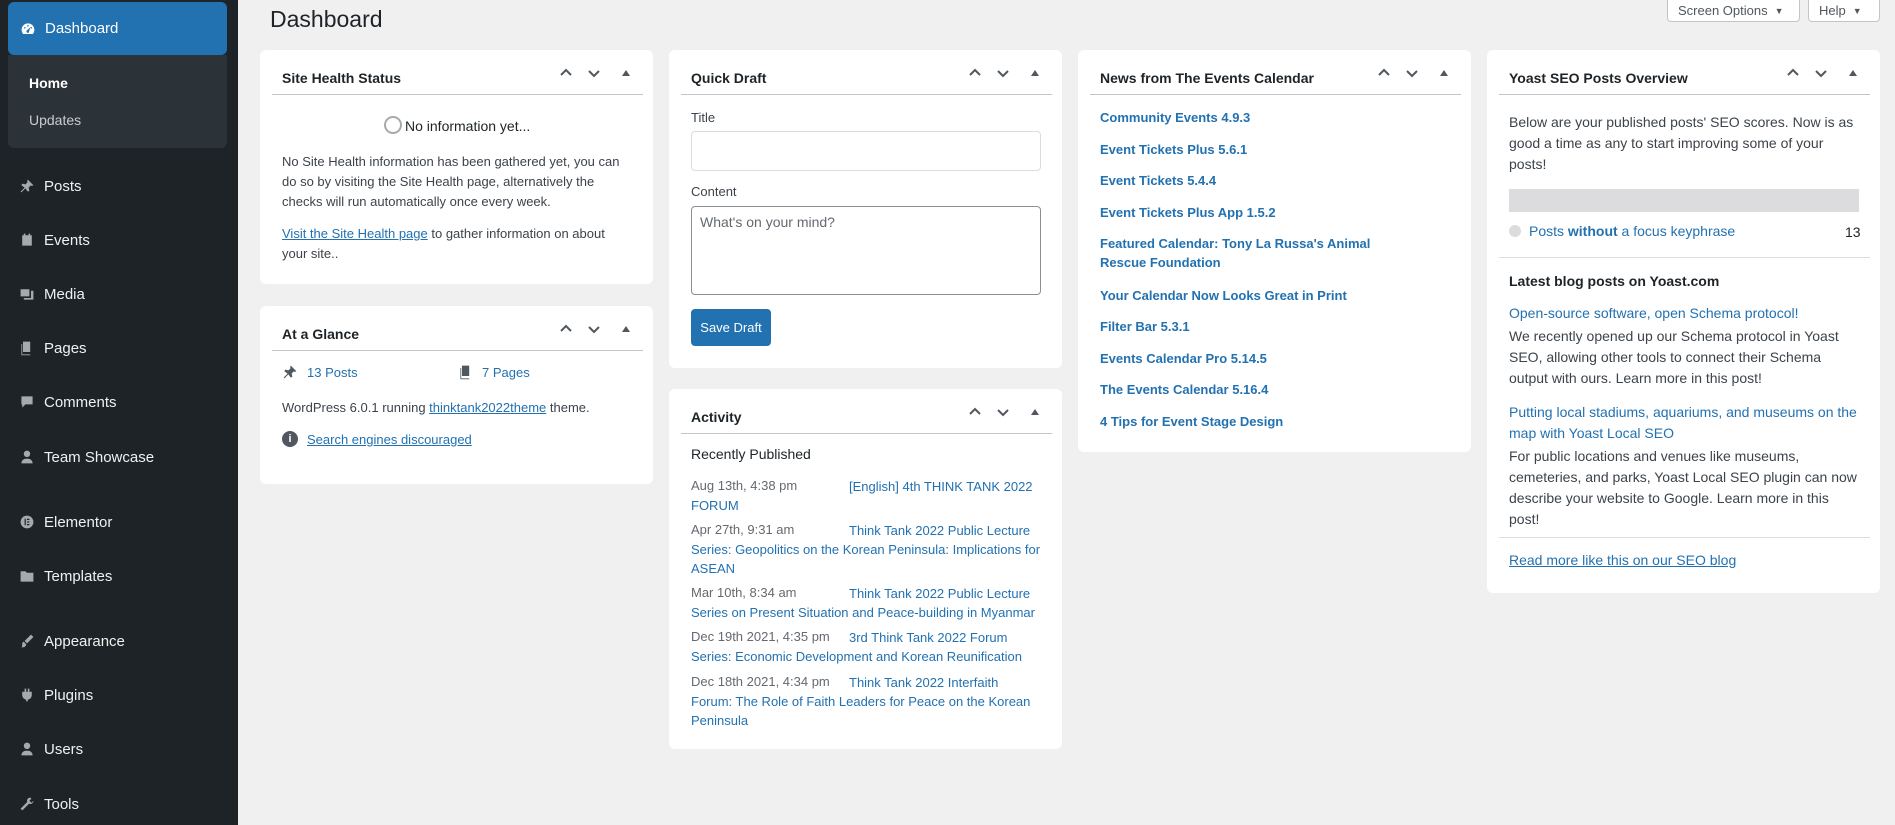  Describe the element at coordinates (48, 83) in the screenshot. I see `submenu-item-home: Home` at that location.